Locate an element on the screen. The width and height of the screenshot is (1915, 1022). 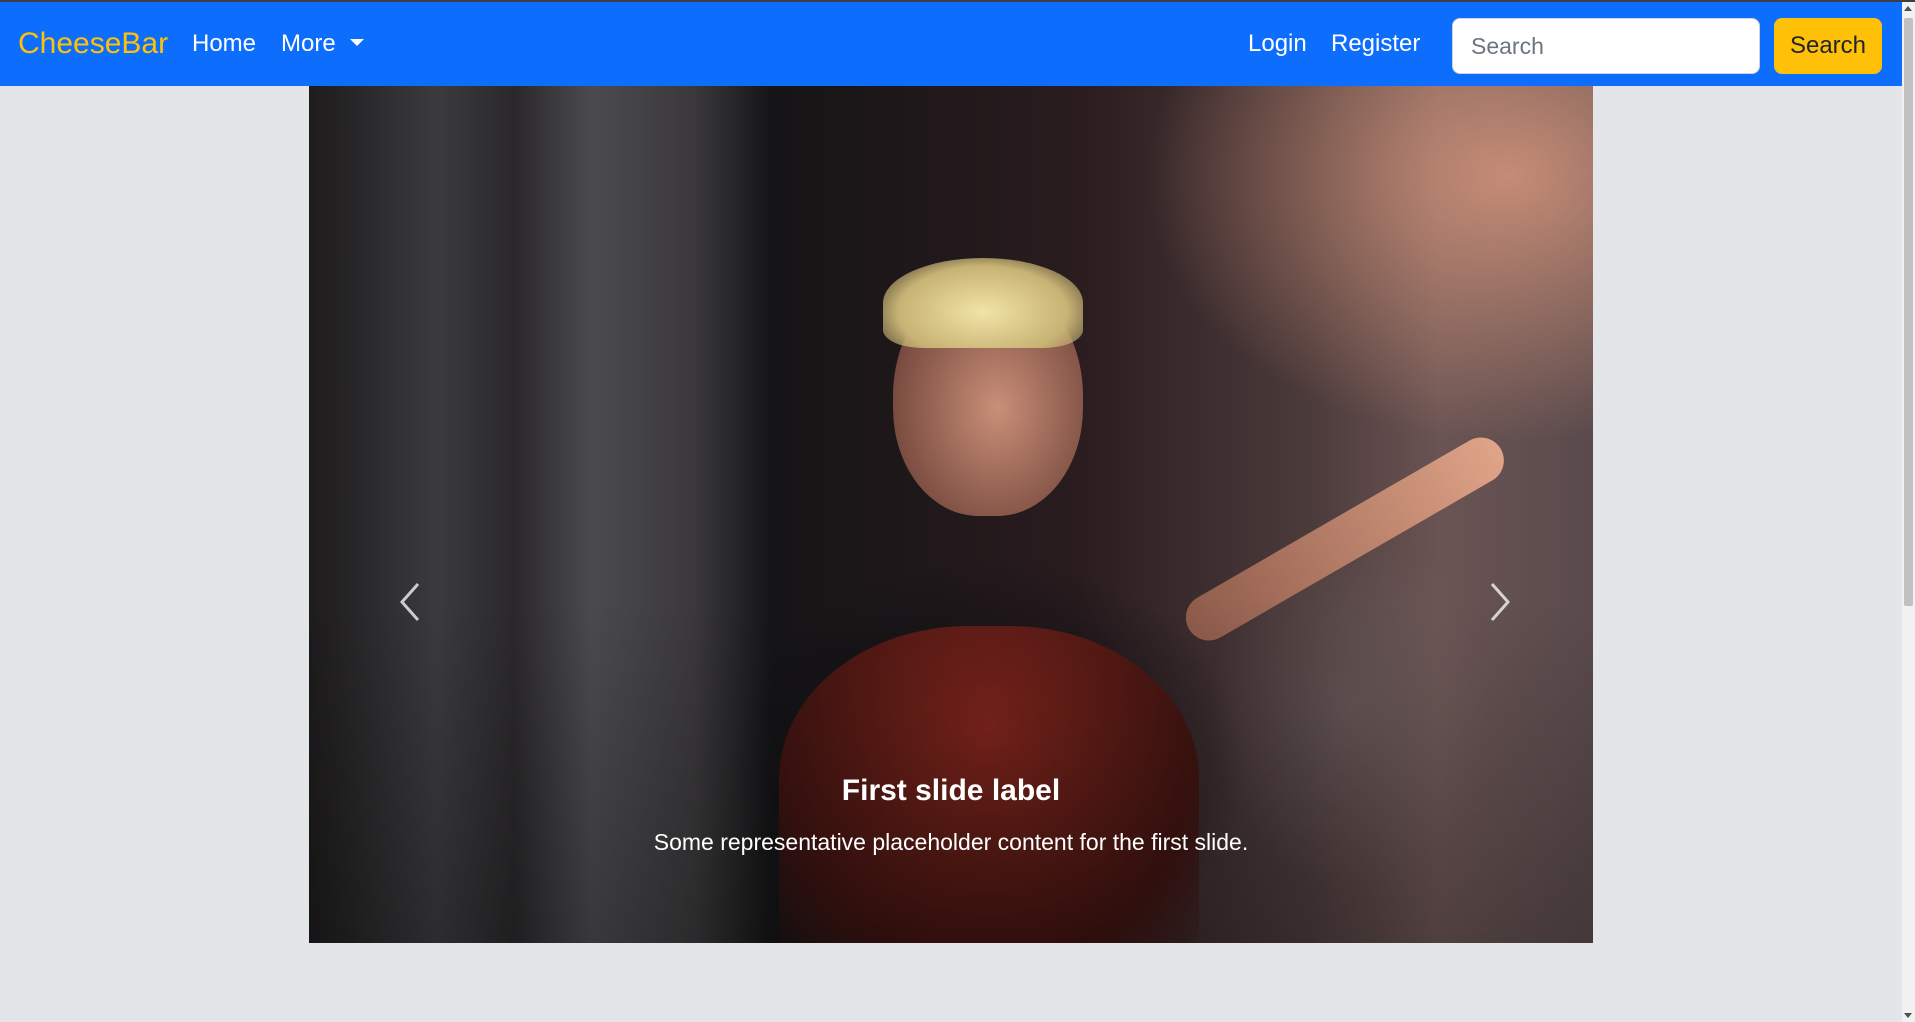
page-scrollbar is located at coordinates (1908, 512).